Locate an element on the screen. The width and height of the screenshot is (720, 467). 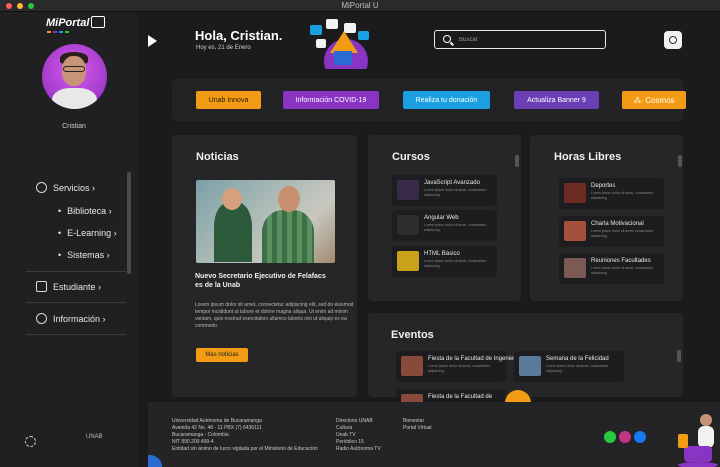
logo-color-bar is located at coordinates (58, 32).